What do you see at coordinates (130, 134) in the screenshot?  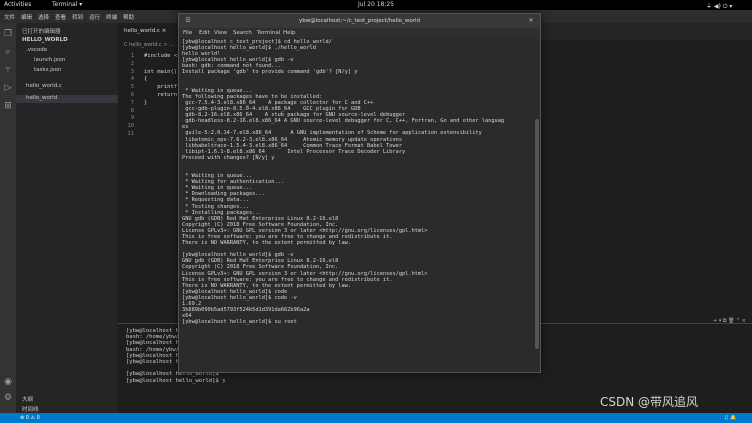 I see `line-number: 11` at bounding box center [130, 134].